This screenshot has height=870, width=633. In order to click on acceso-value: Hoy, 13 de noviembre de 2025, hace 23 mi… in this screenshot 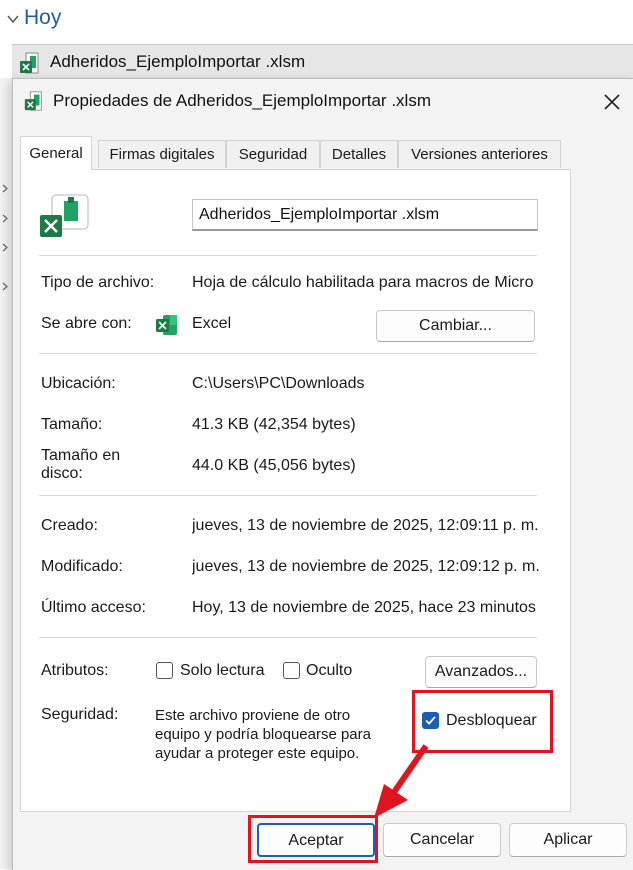, I will do `click(364, 607)`.